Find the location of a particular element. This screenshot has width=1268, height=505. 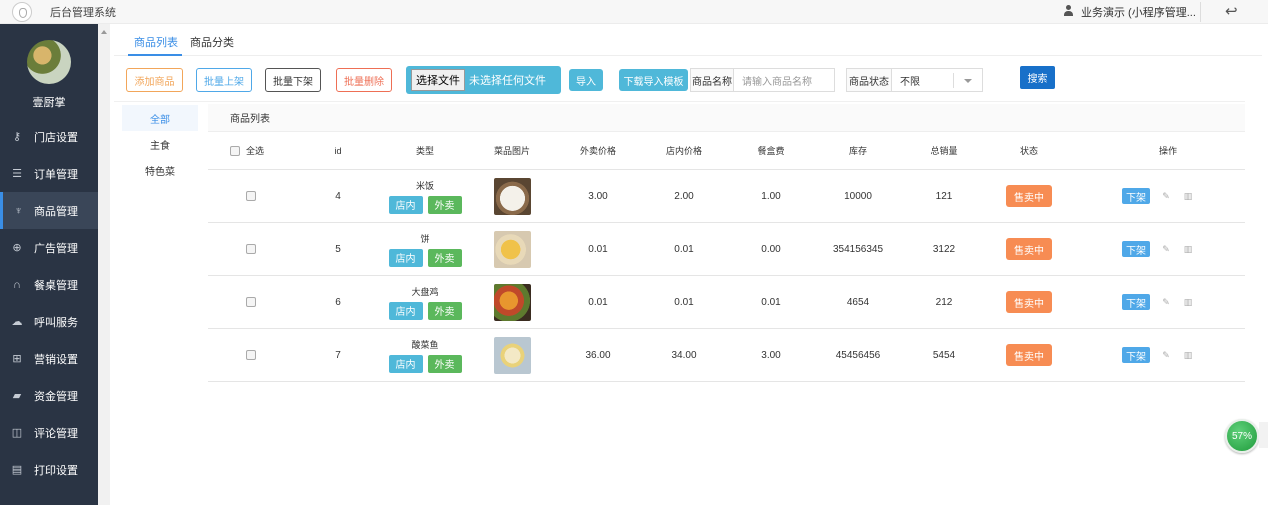

select-value: 不限 is located at coordinates (910, 82).